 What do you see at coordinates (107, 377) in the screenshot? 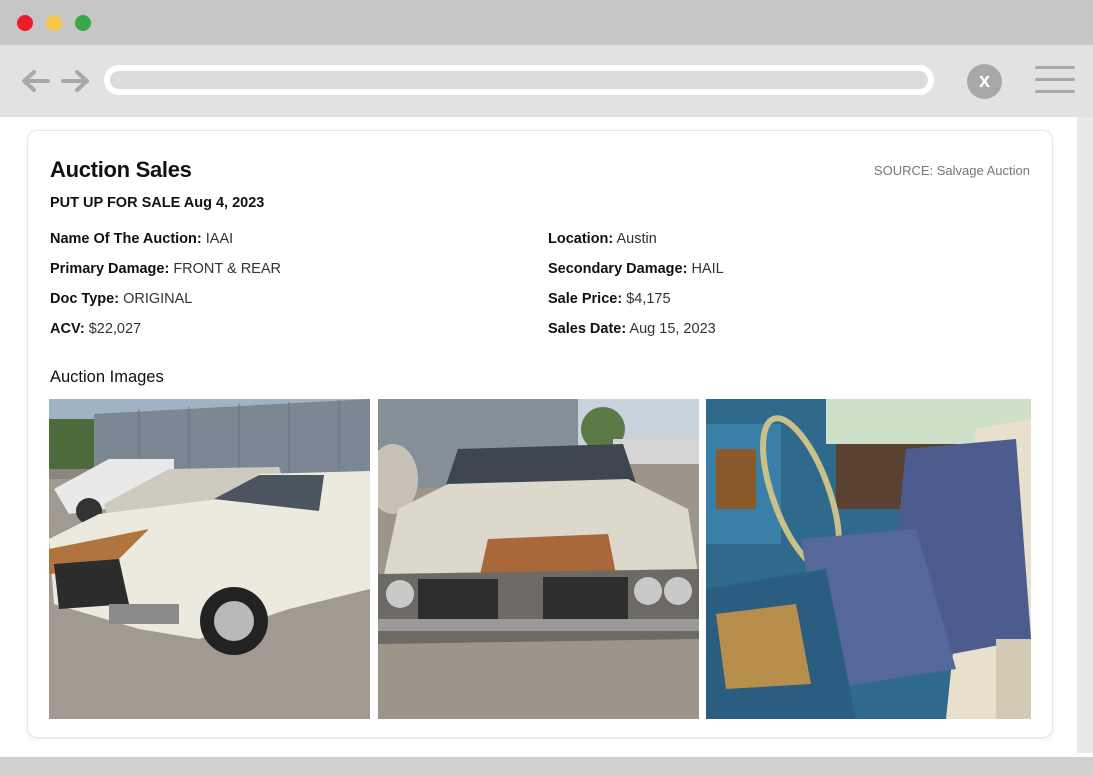
I see `auction-images-title: Auction Images` at bounding box center [107, 377].